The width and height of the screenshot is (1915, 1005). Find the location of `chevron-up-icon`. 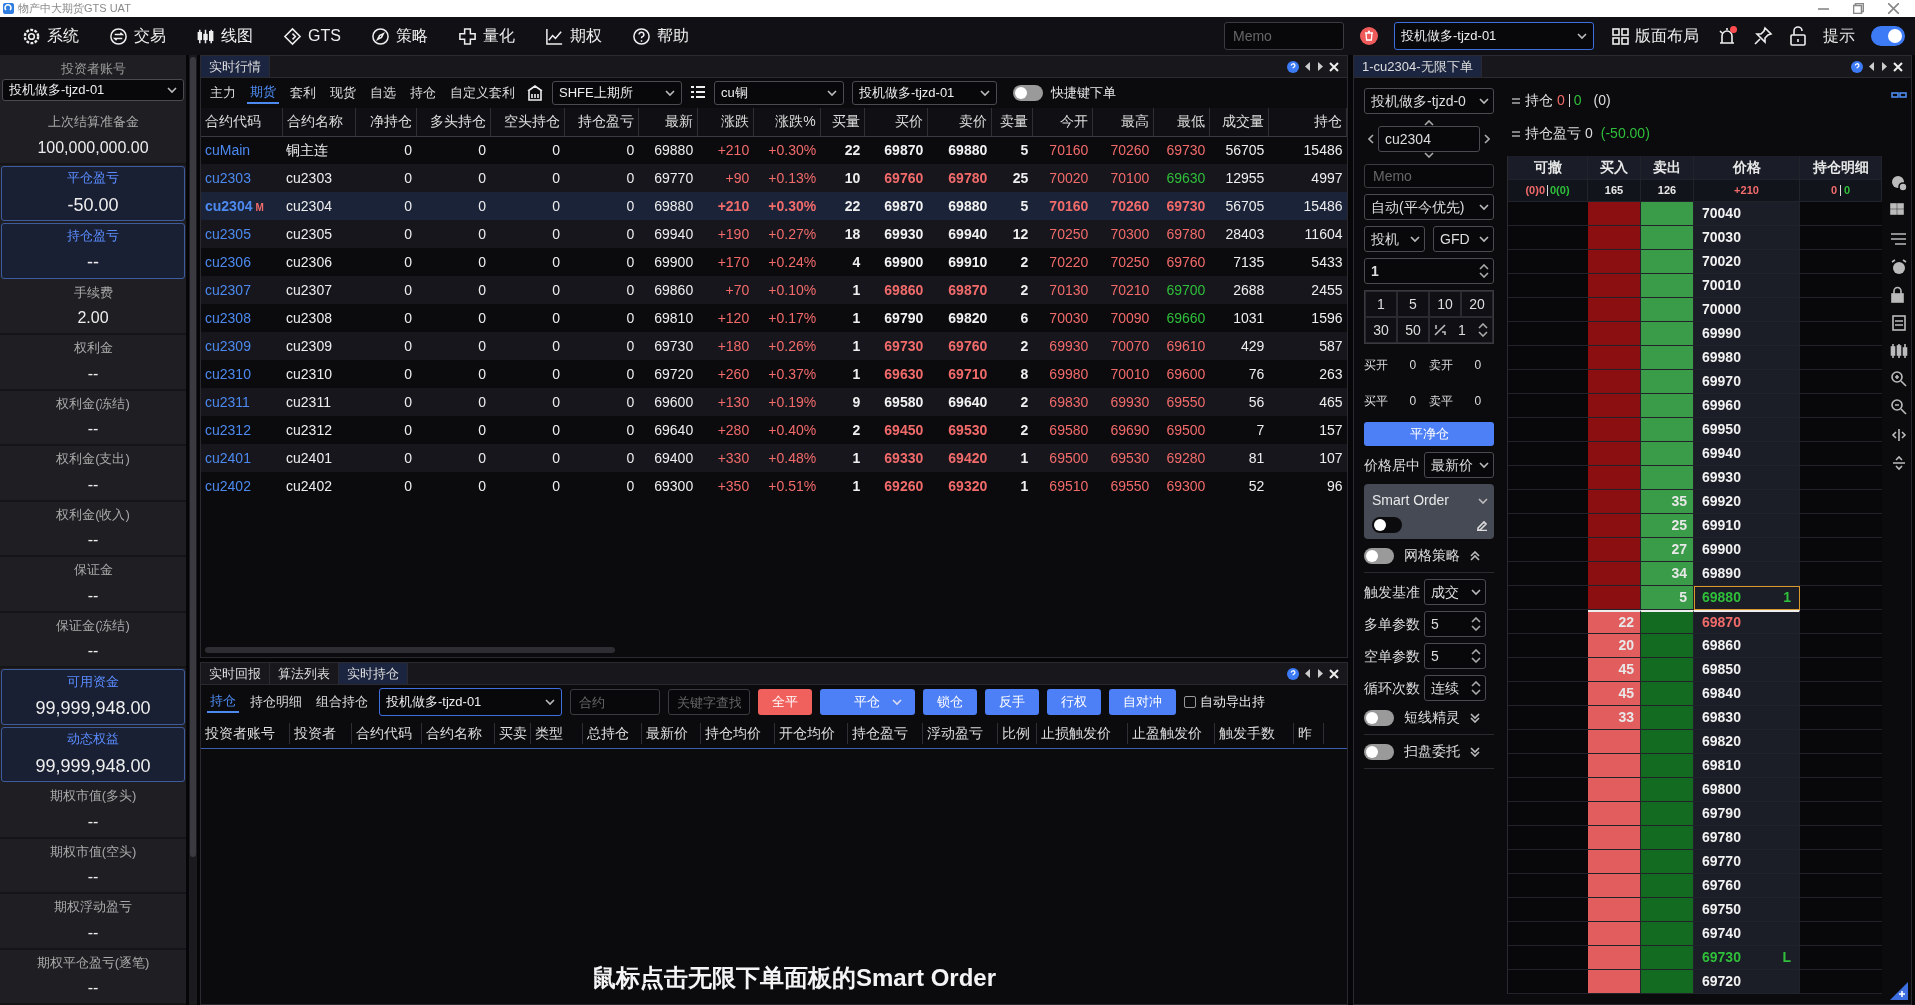

chevron-up-icon is located at coordinates (1475, 555).